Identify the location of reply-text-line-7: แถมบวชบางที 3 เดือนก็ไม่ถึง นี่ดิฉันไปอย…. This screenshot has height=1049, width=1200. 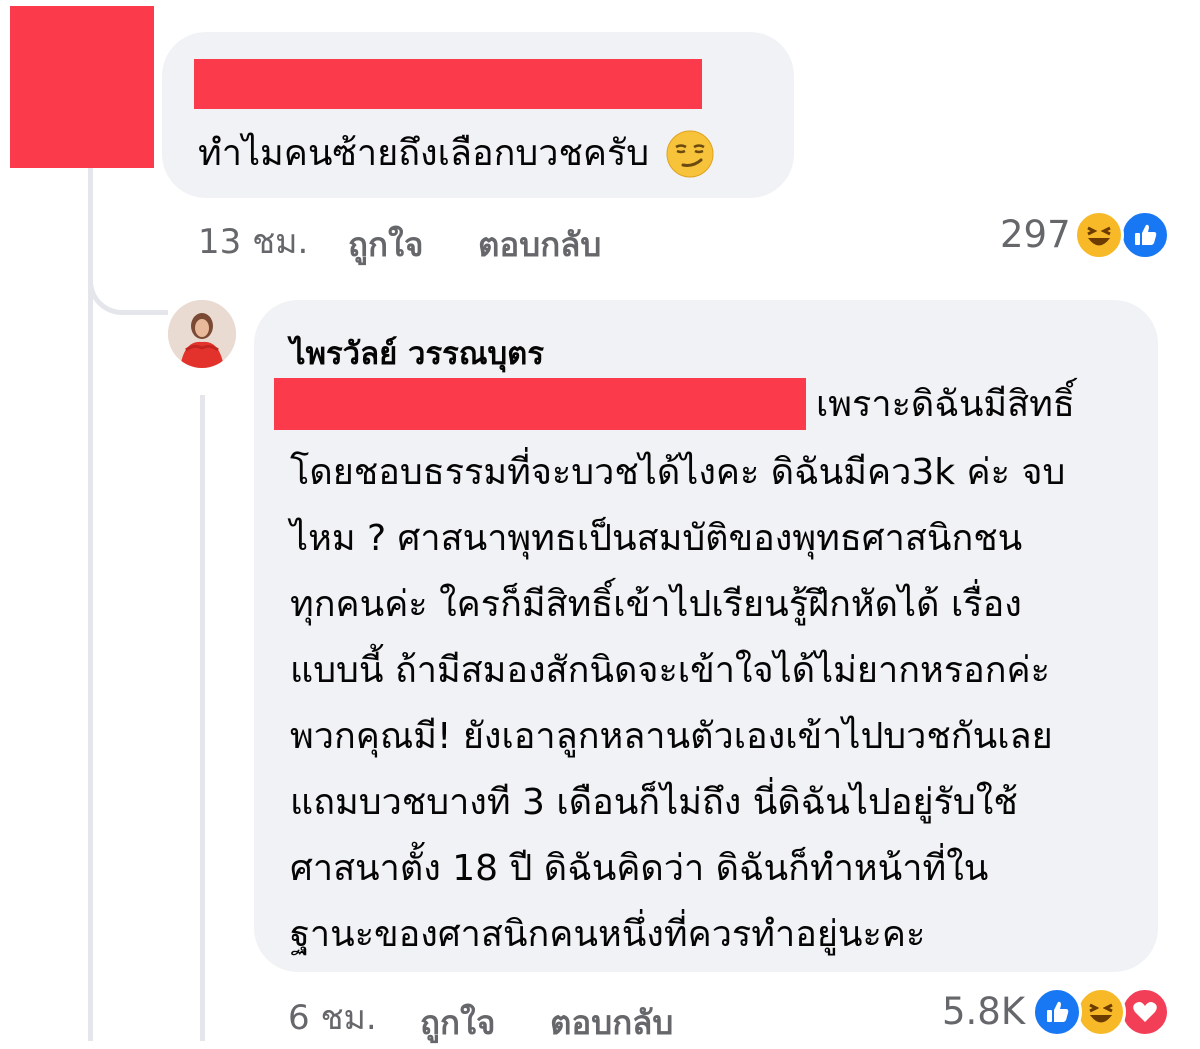
(654, 802).